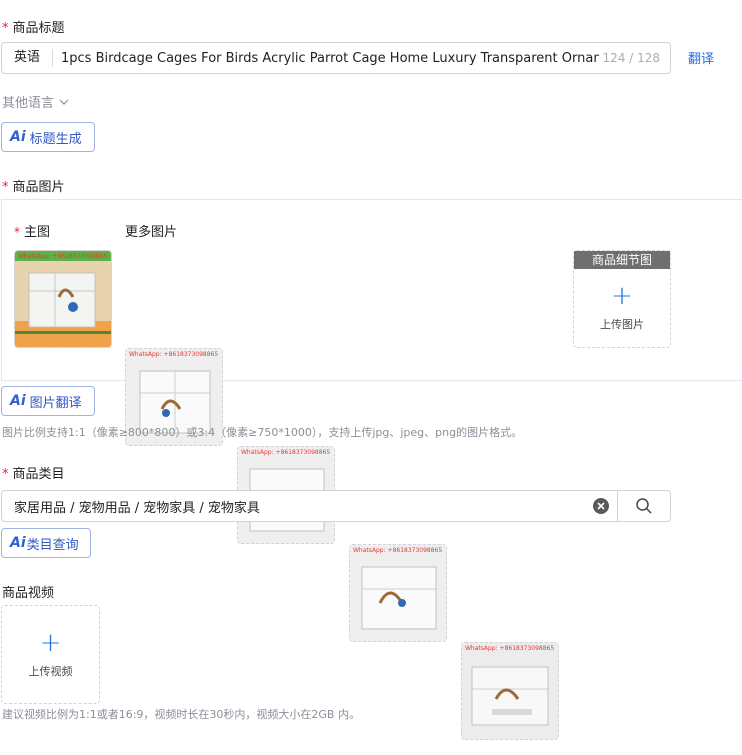  What do you see at coordinates (28, 593) in the screenshot?
I see `video-section-label: 商品视频` at bounding box center [28, 593].